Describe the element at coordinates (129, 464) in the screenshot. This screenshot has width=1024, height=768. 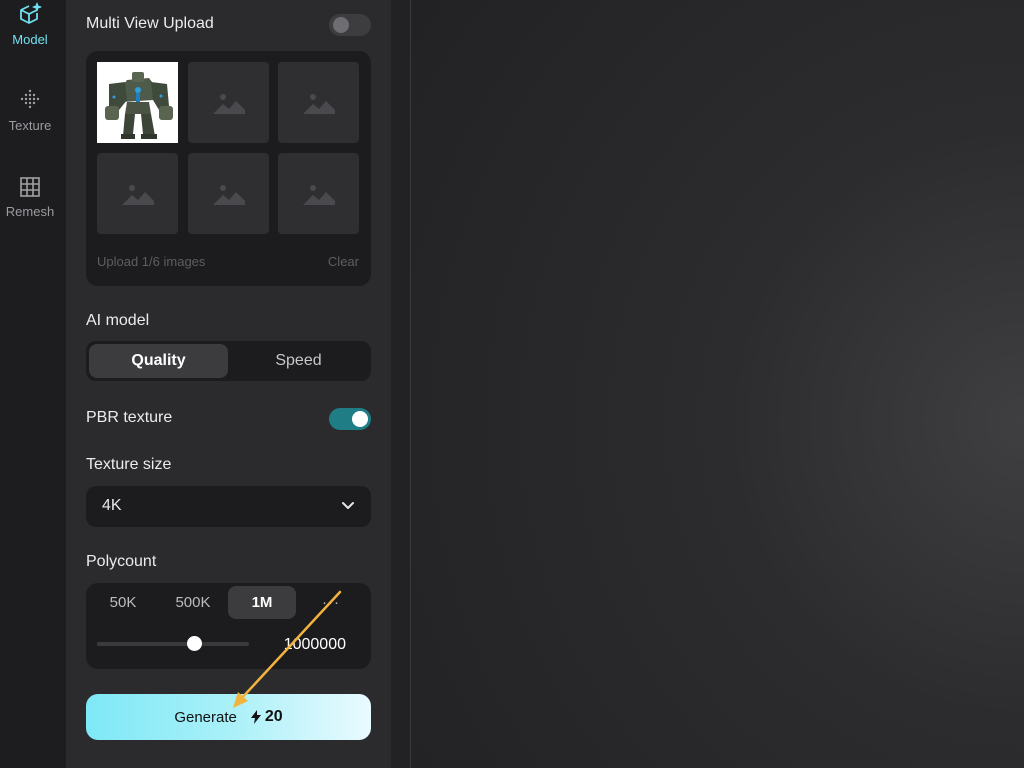
I see `texture-size-title: Texture size` at that location.